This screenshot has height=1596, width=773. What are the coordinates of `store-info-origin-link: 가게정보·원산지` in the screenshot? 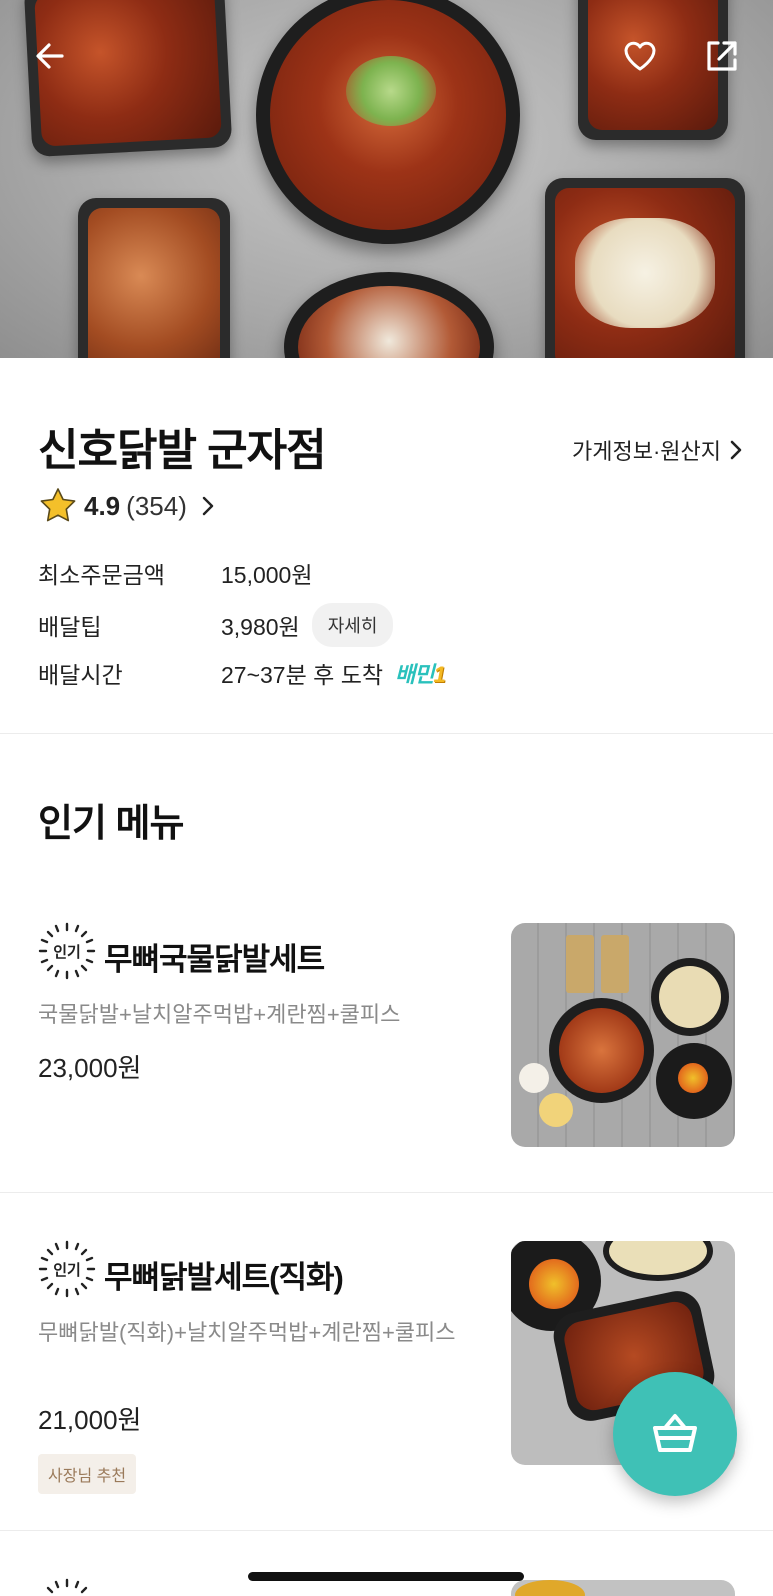 It's located at (657, 450).